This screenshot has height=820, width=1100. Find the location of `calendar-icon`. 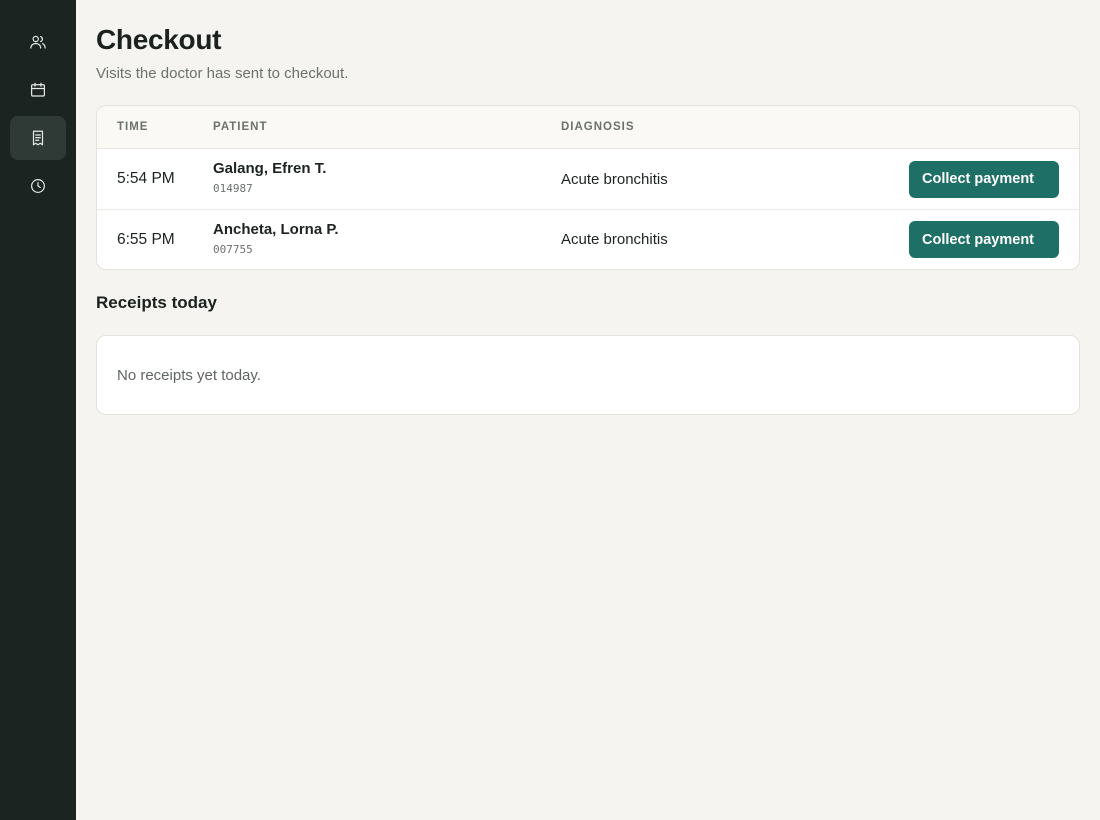

calendar-icon is located at coordinates (38, 89).